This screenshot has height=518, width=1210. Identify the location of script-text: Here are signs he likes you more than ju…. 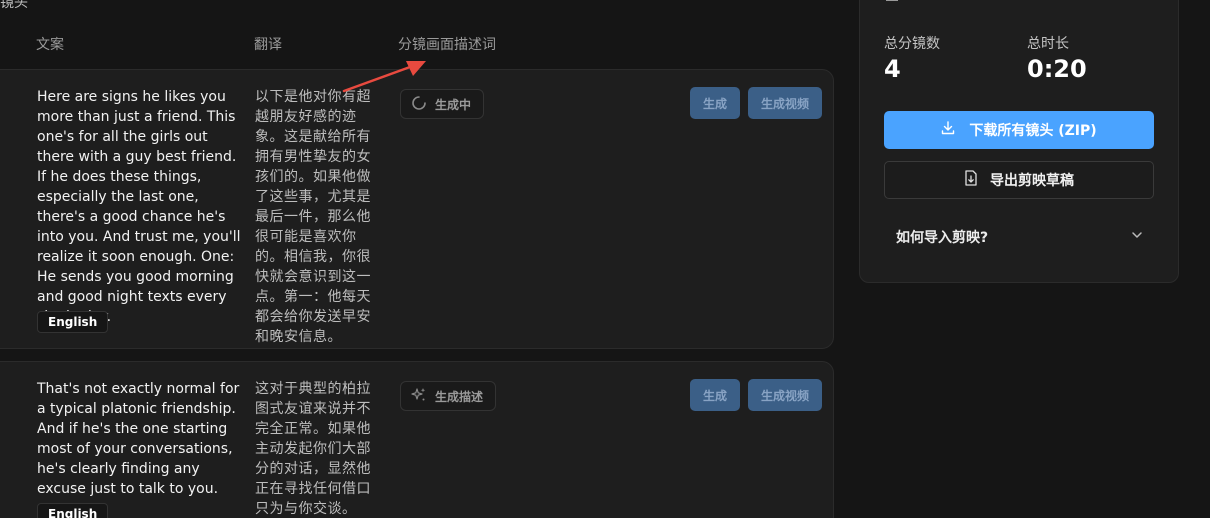
(139, 207).